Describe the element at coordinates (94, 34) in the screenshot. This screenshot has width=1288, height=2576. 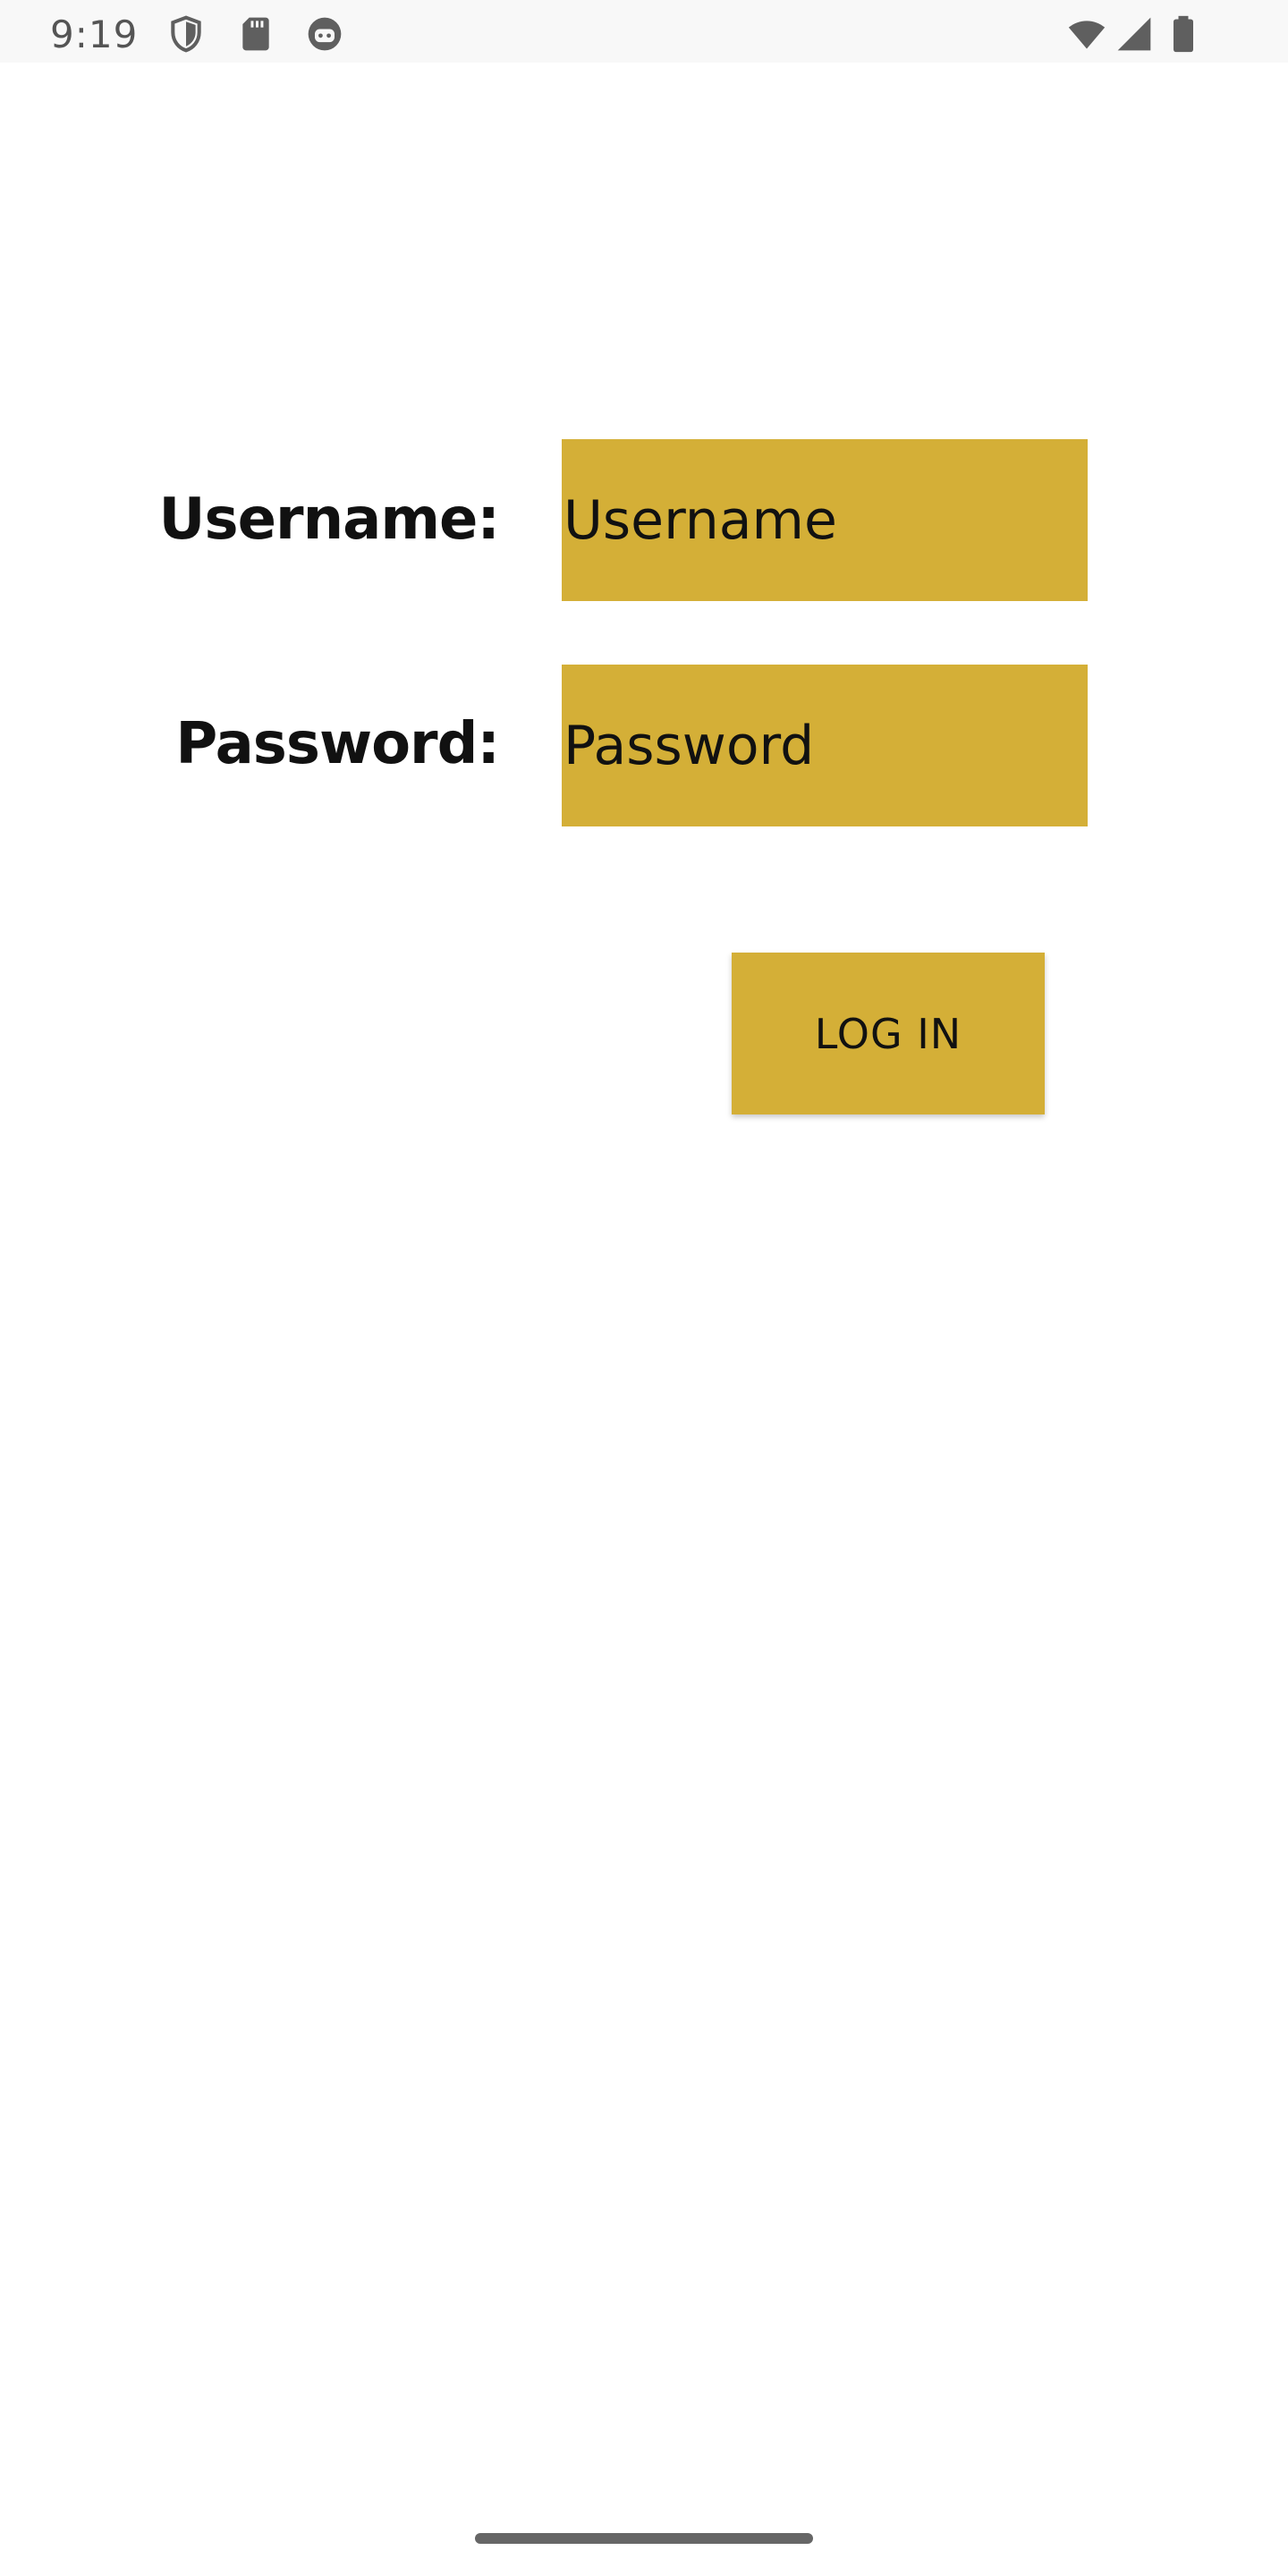
I see `status-time: 9:19` at that location.